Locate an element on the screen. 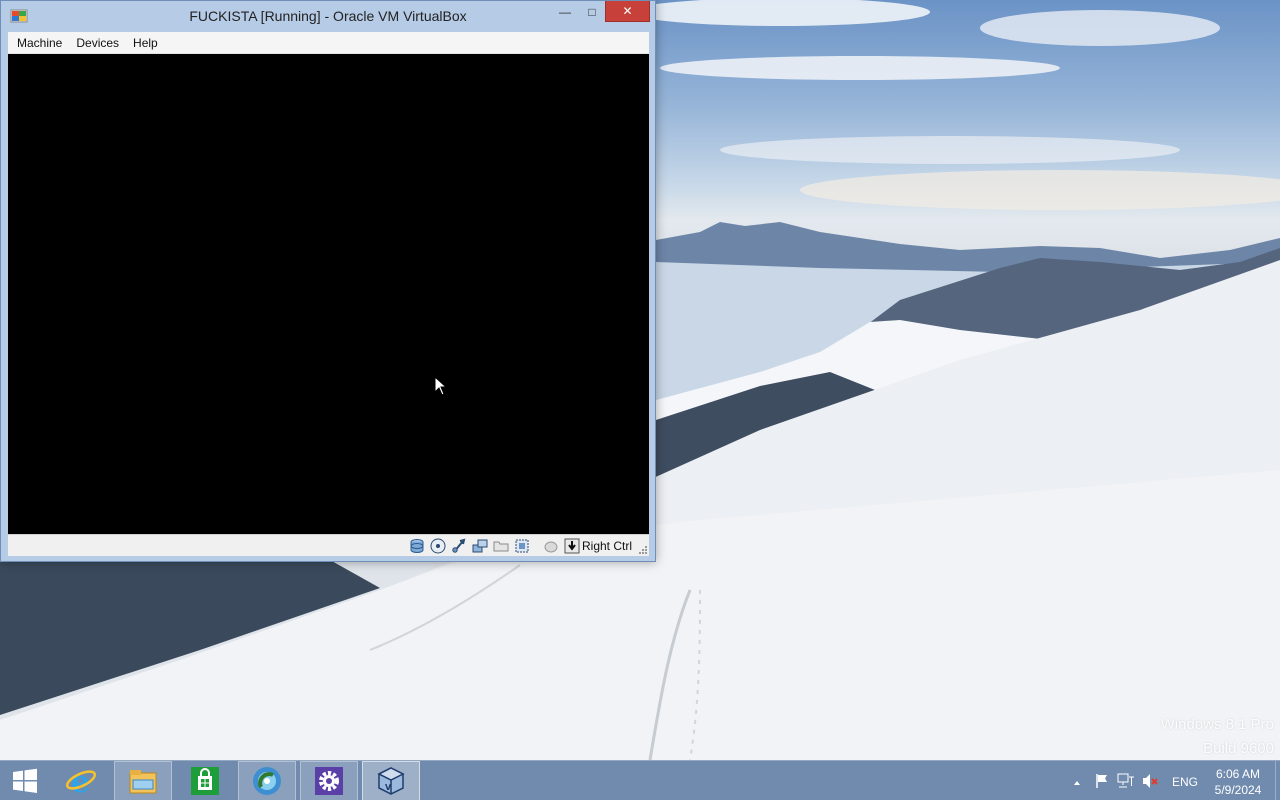  virtualbox-icon: V is located at coordinates (391, 781).